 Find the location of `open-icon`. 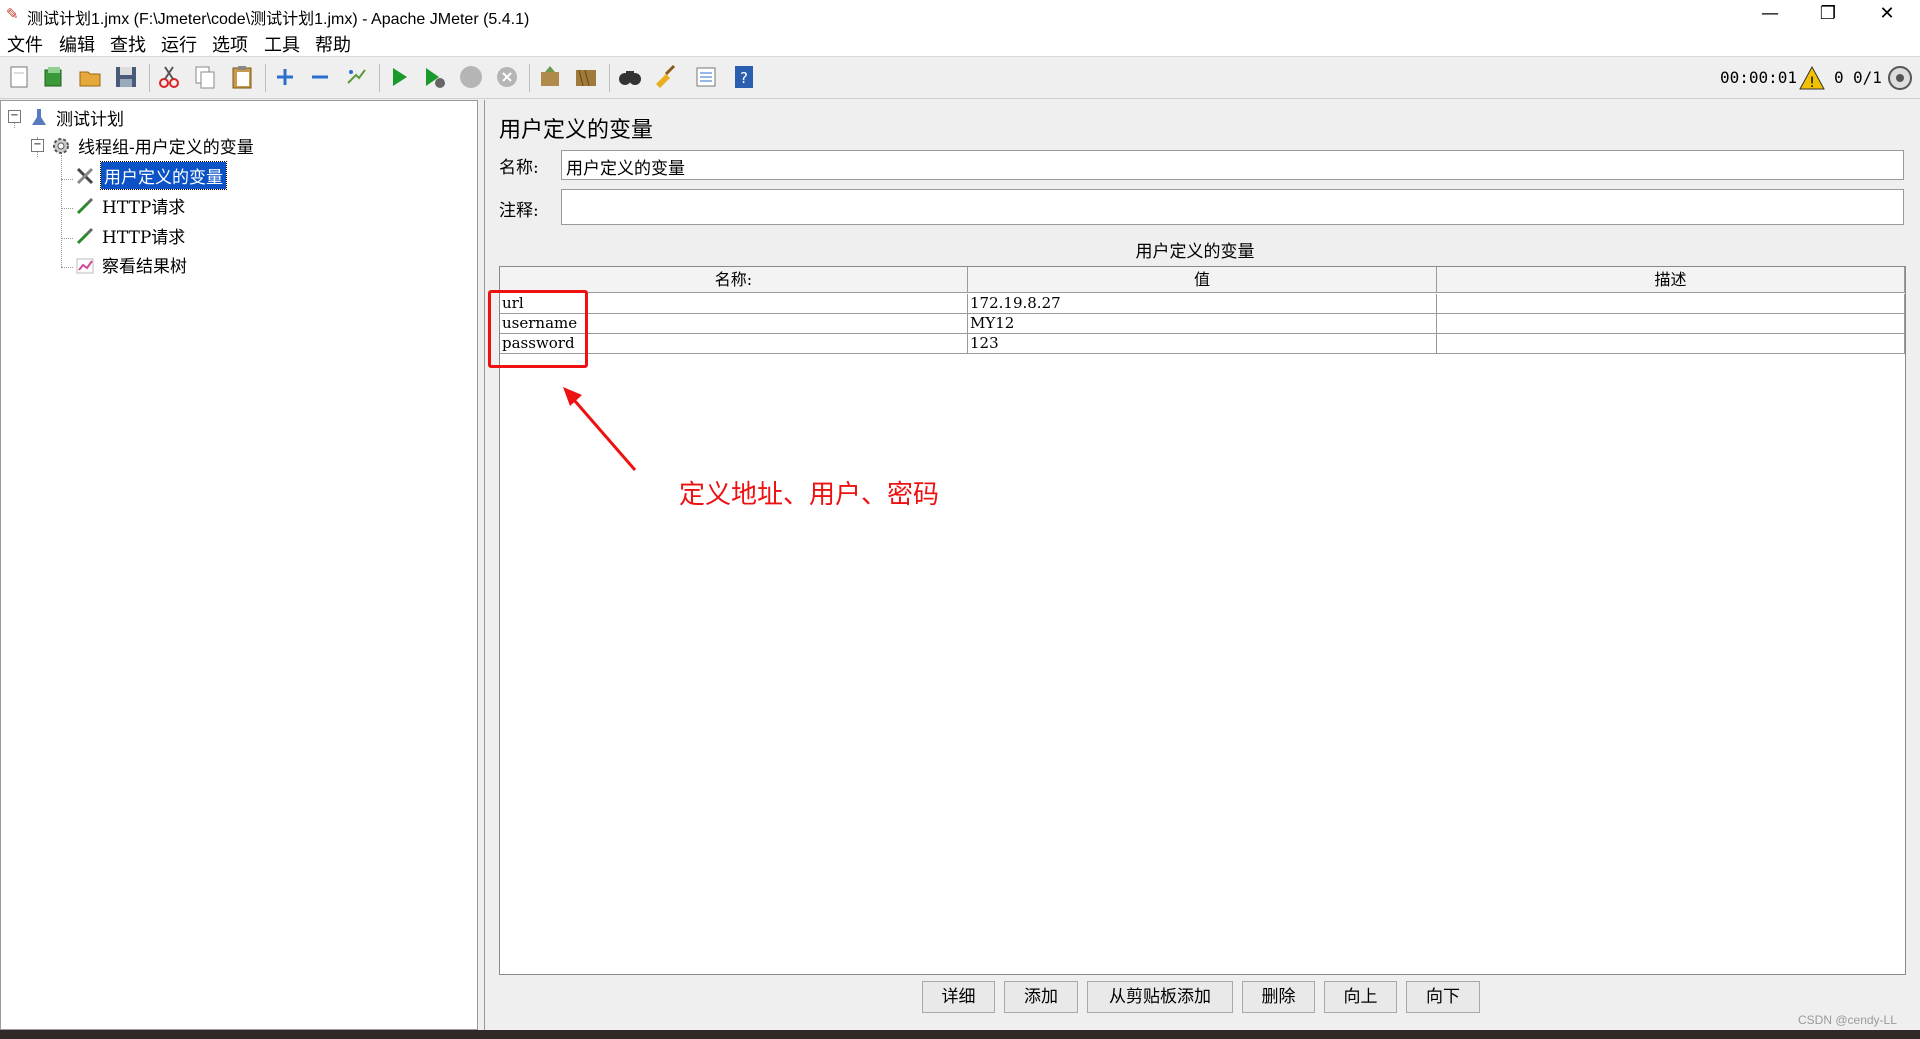

open-icon is located at coordinates (90, 77).